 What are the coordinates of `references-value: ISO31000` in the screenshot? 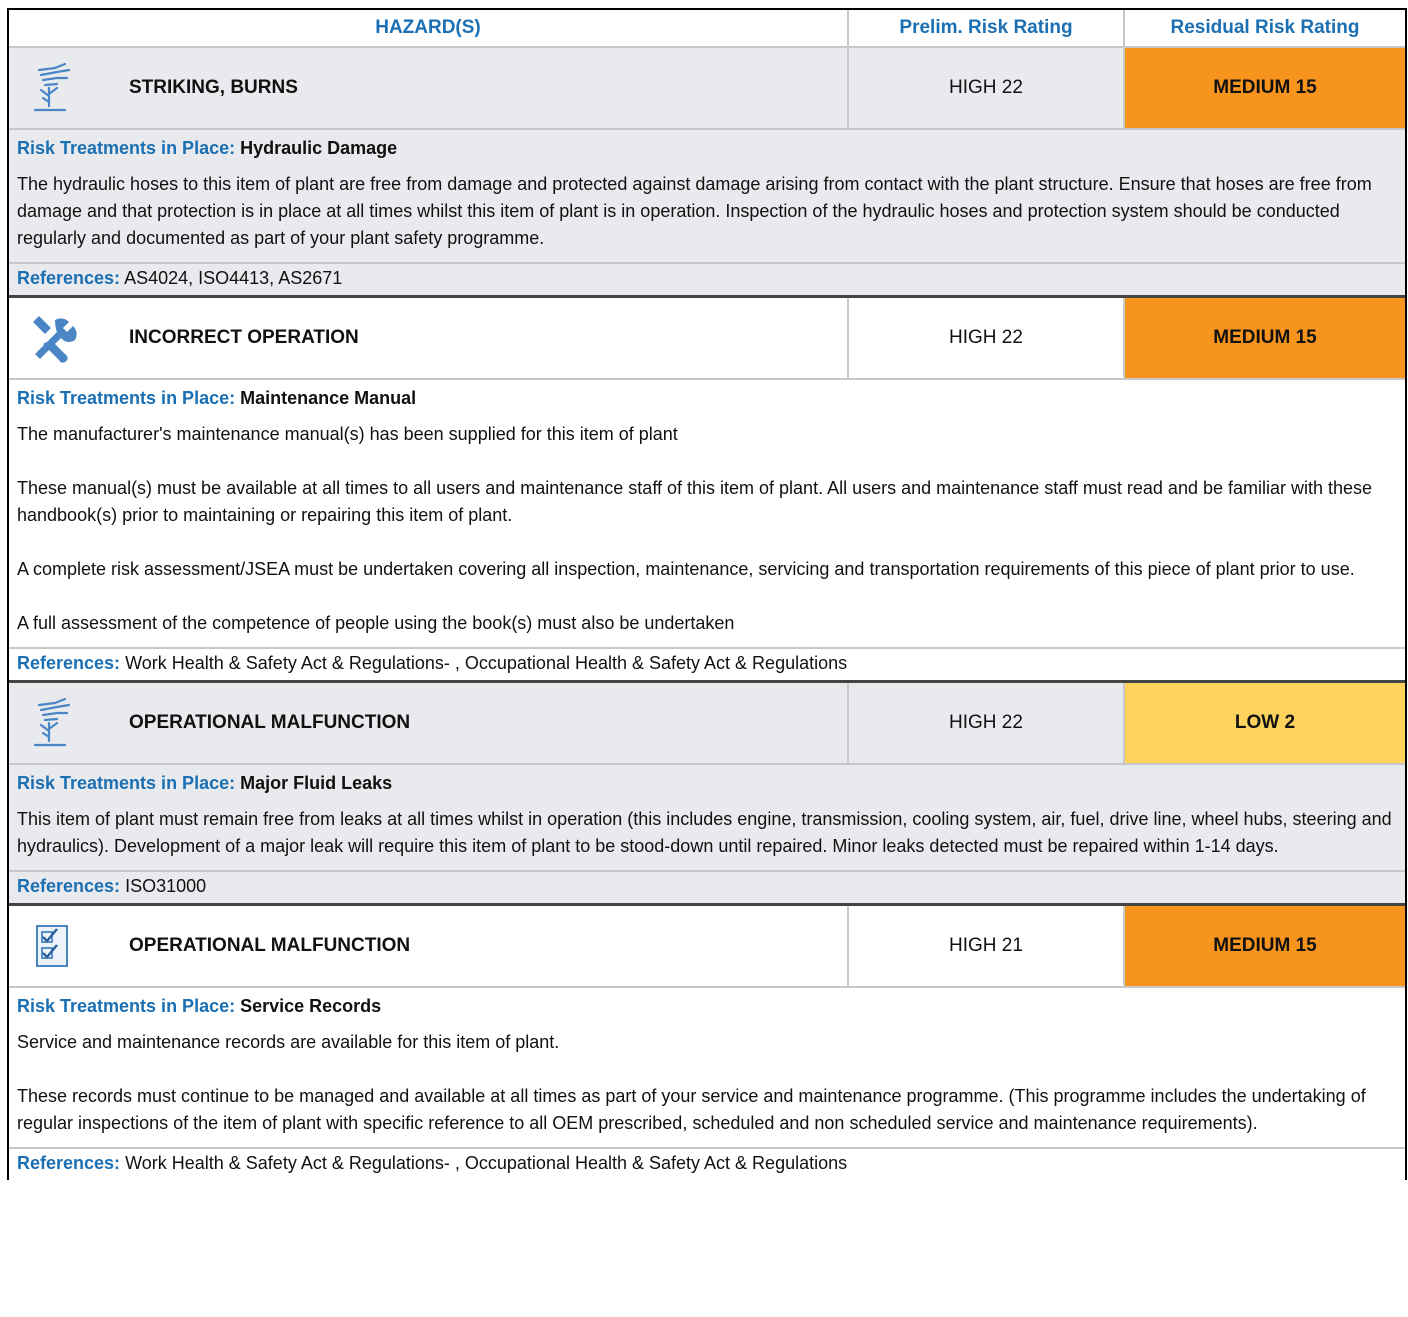 It's located at (166, 886).